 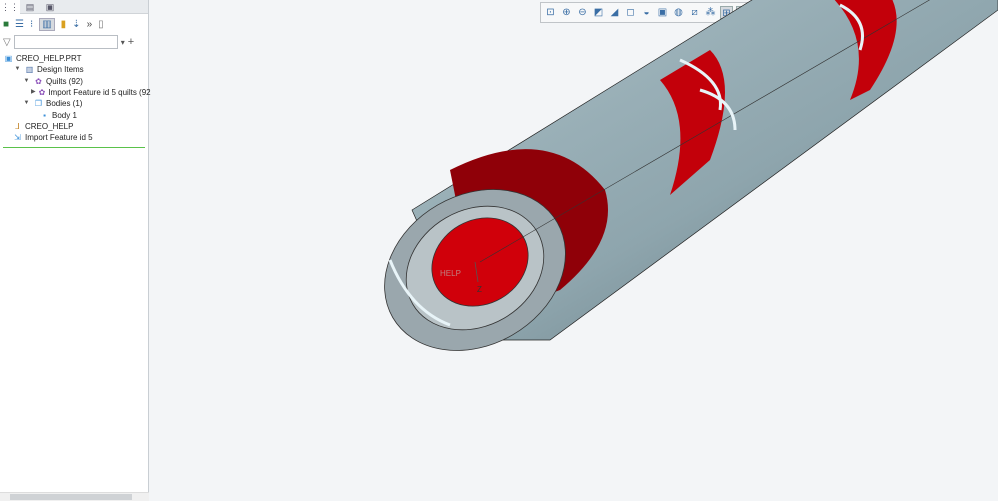 What do you see at coordinates (7, 42) in the screenshot?
I see `filter-icon: ▽` at bounding box center [7, 42].